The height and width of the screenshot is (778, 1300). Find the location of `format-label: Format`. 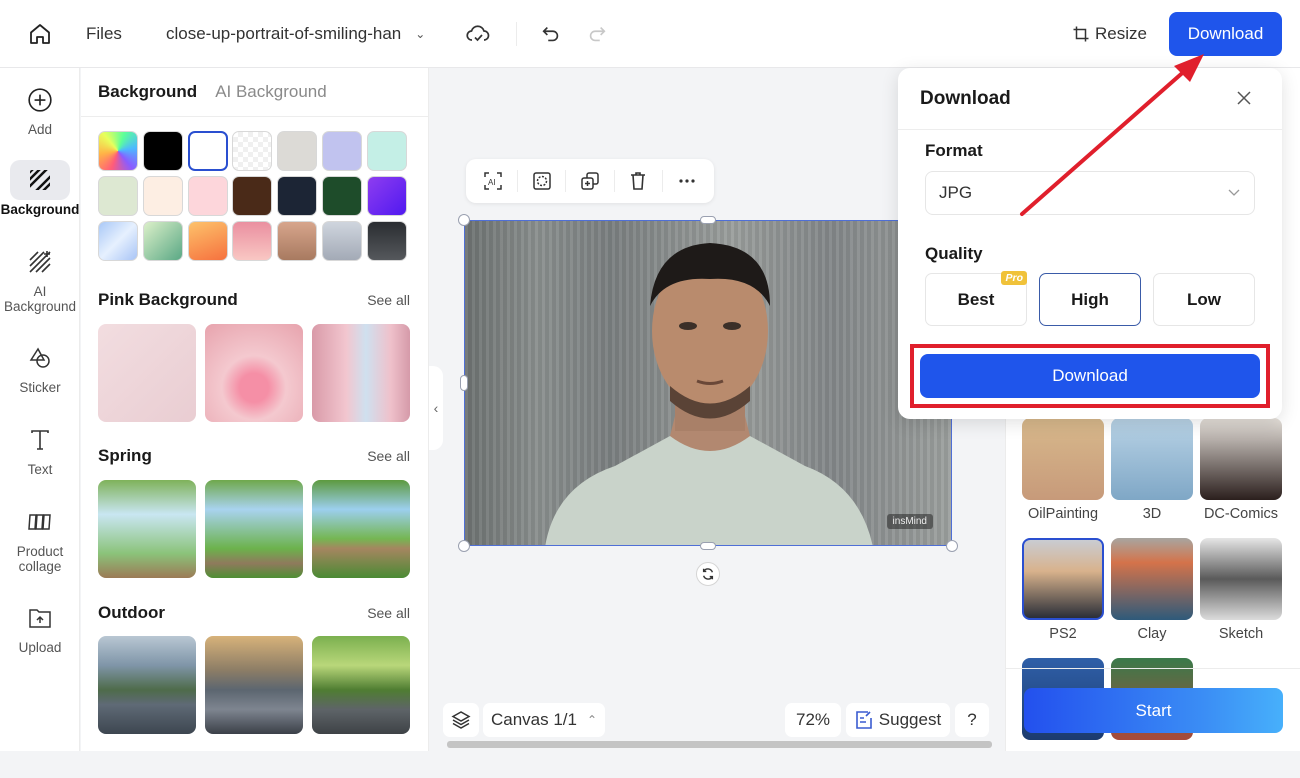

format-label: Format is located at coordinates (954, 150).